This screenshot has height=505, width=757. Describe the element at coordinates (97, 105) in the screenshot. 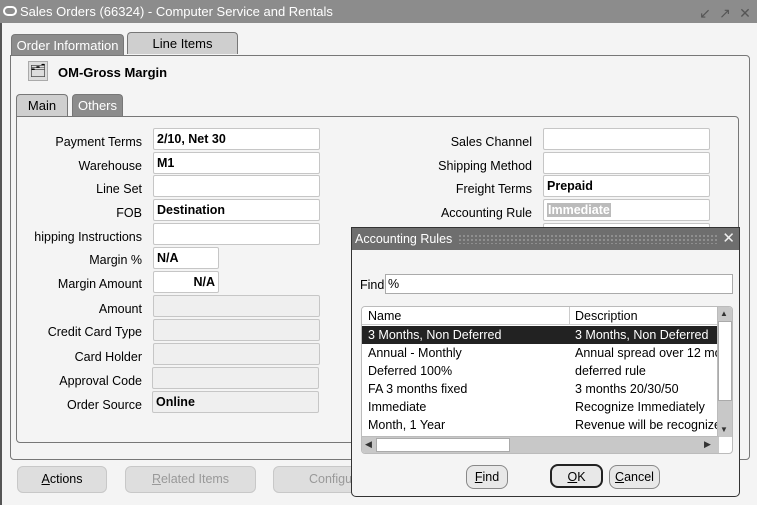

I see `subtab-others: Others` at that location.